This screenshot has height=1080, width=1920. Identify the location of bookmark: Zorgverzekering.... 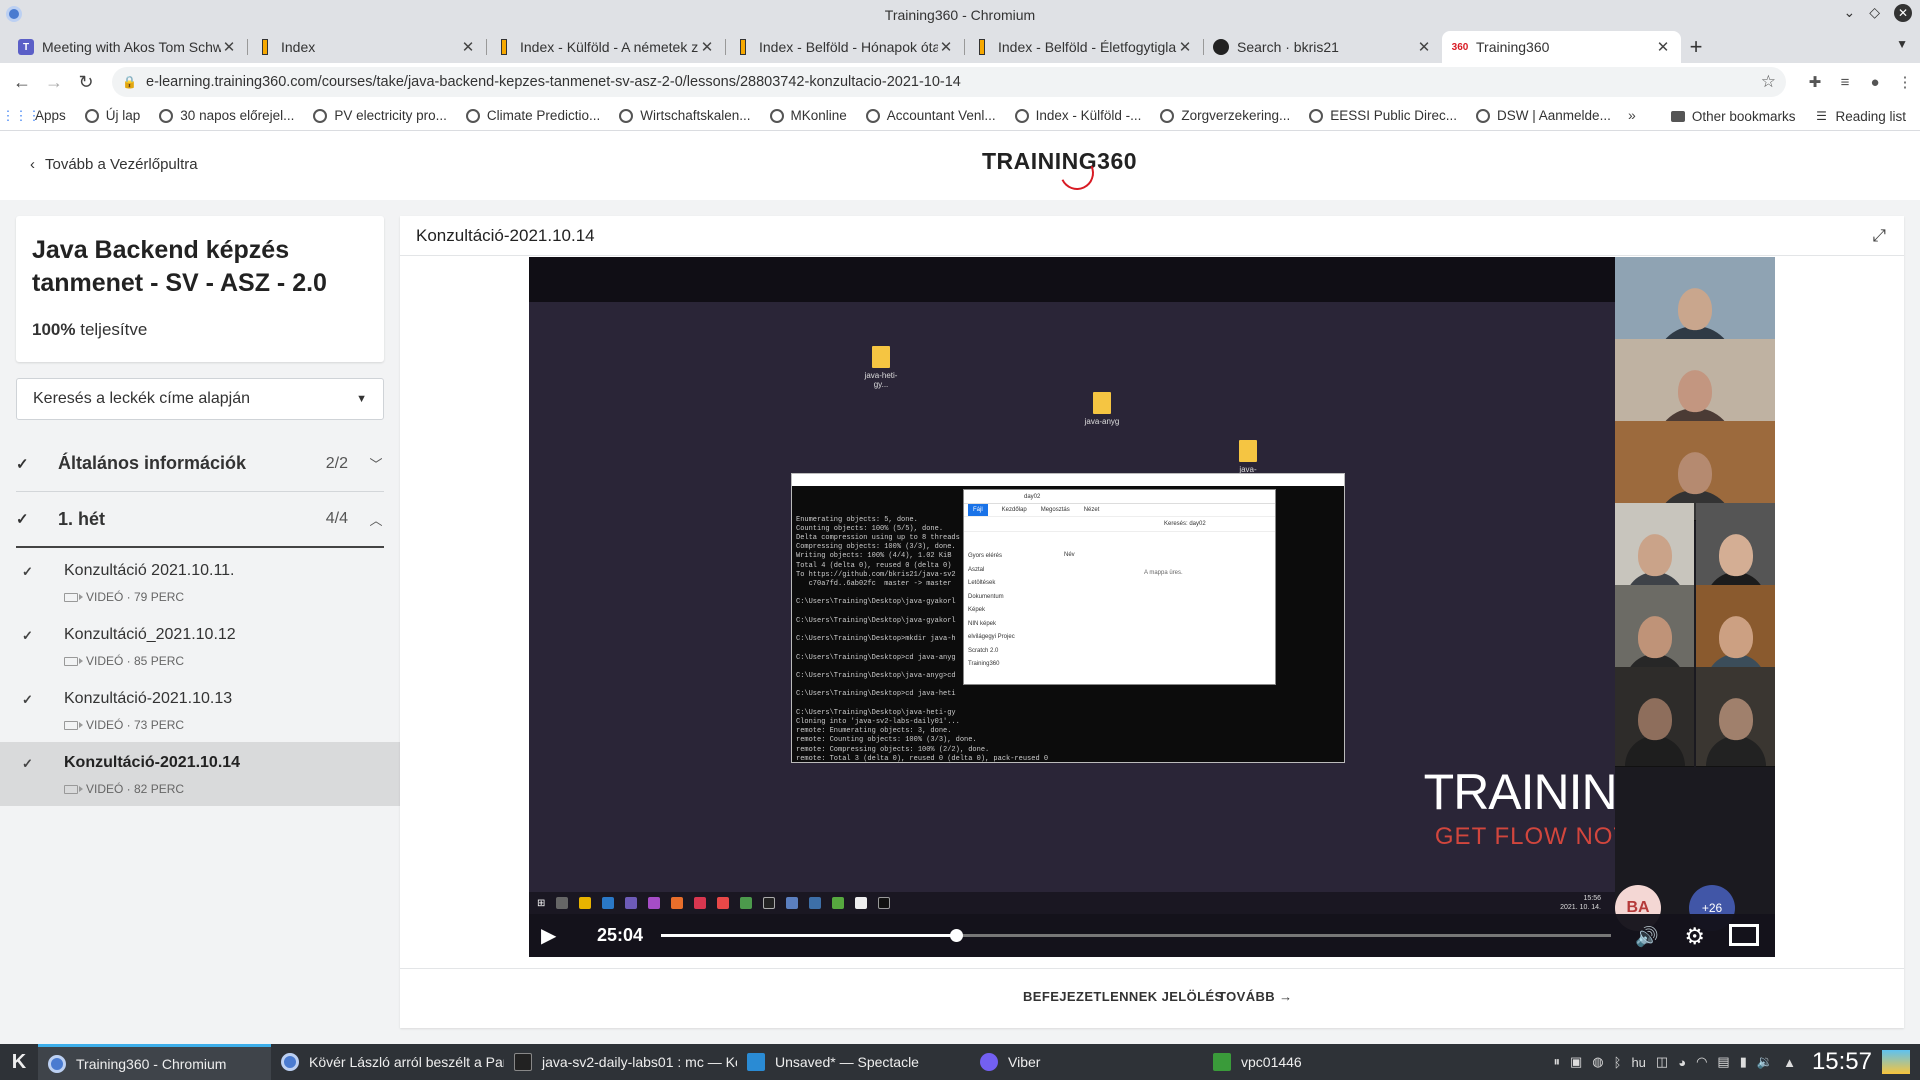
(1225, 115).